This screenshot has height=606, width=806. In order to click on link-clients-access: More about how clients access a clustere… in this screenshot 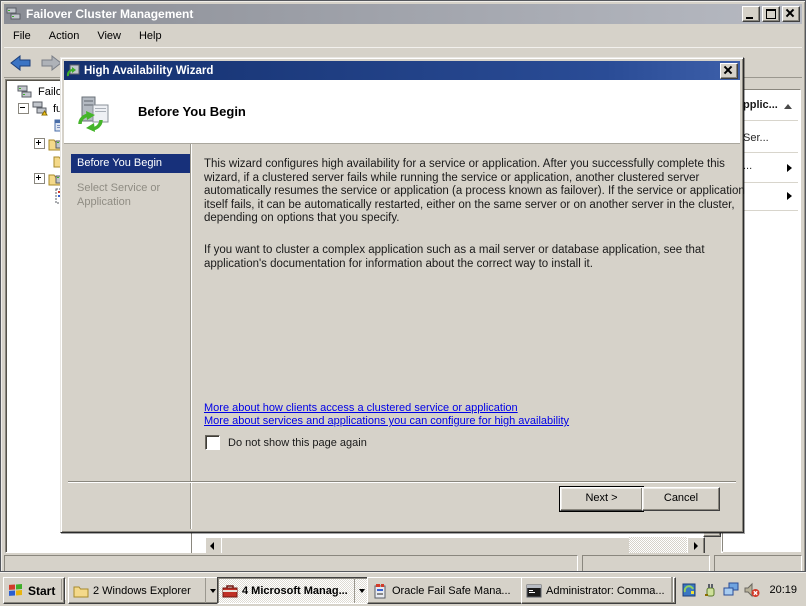, I will do `click(361, 408)`.